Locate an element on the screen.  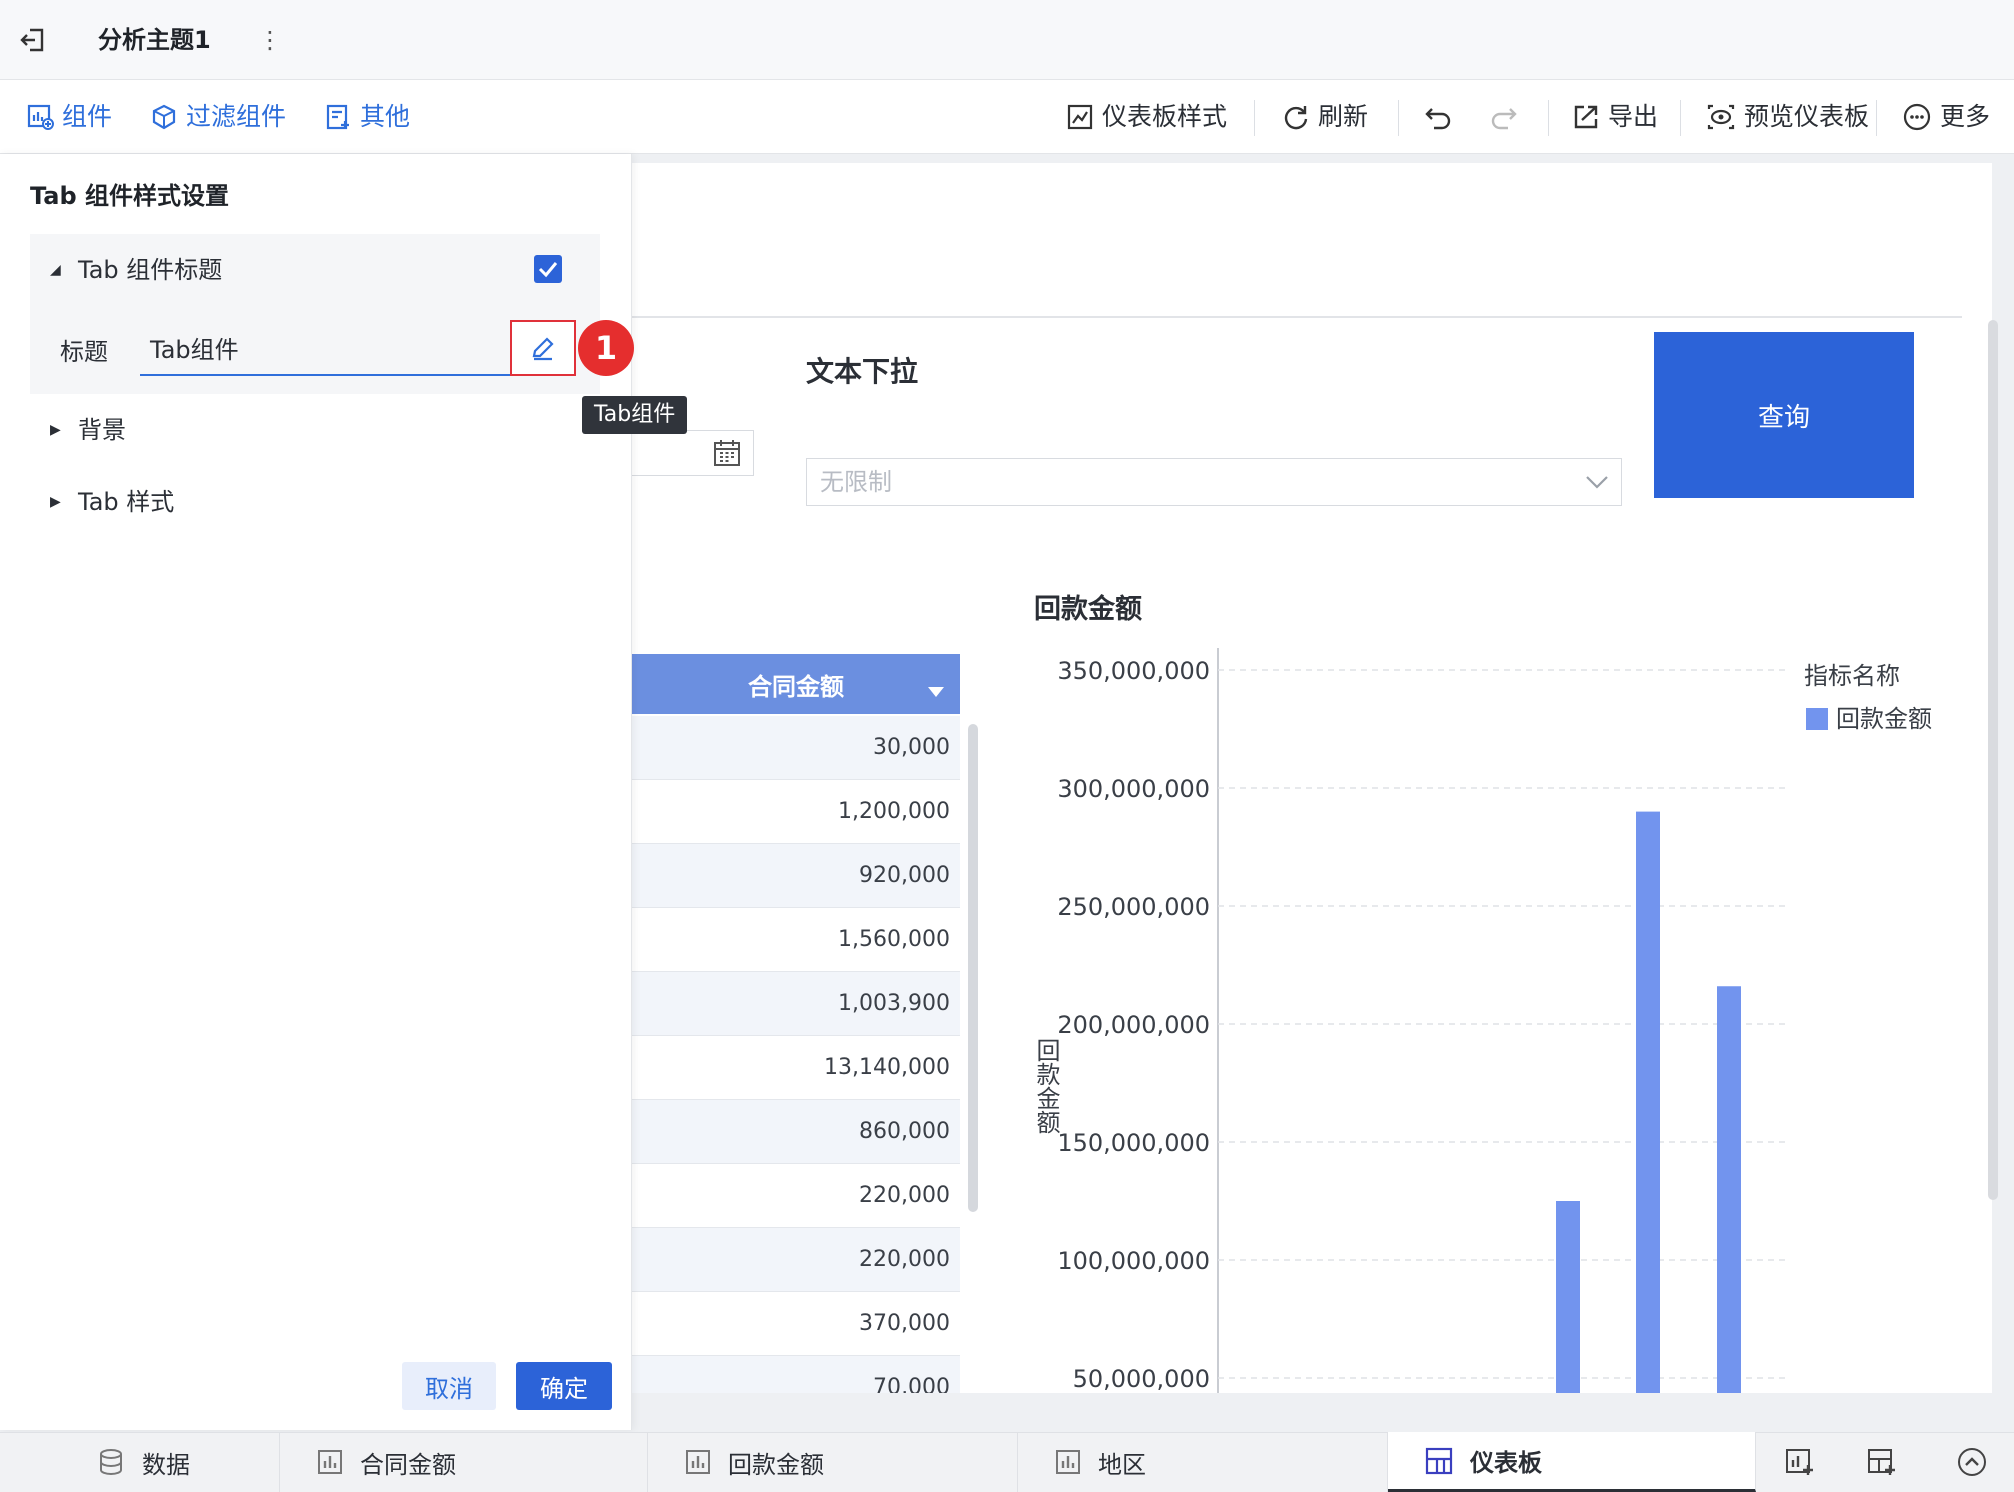
other-button: 其他 is located at coordinates (367, 117).